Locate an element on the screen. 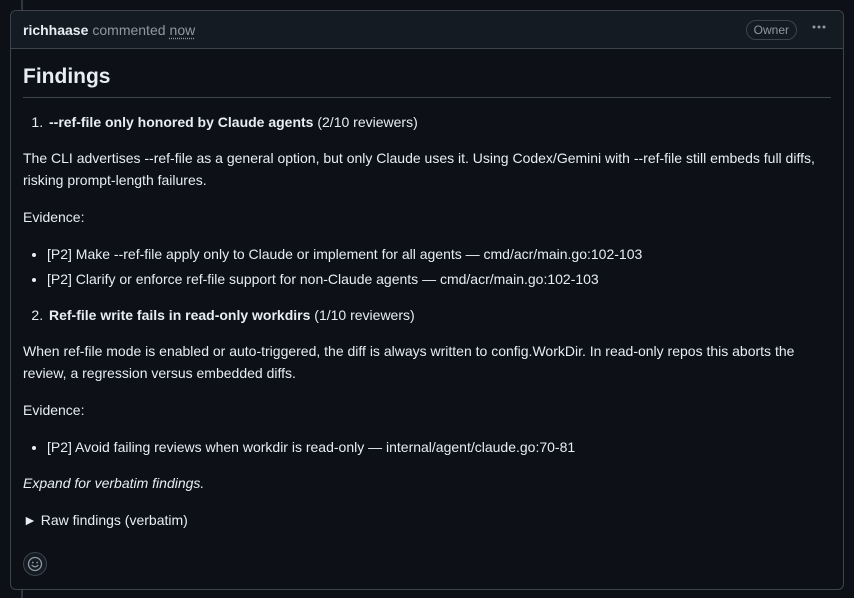  expand-note: Expand for verbatim findings. is located at coordinates (427, 483).